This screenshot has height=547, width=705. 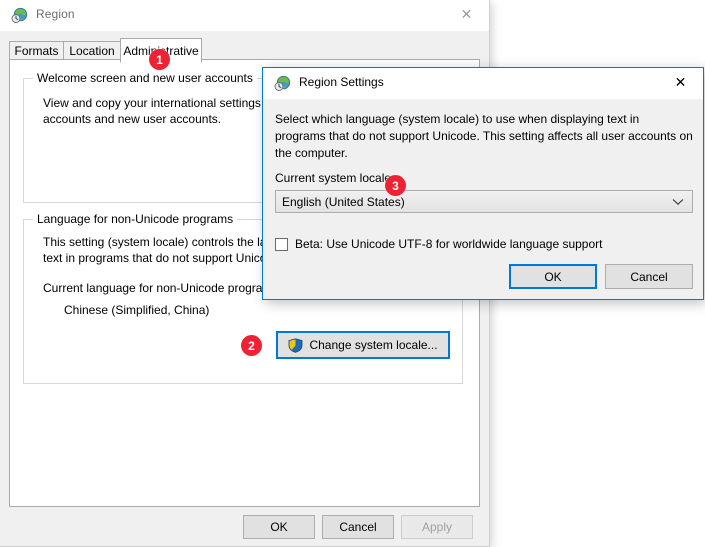 What do you see at coordinates (156, 288) in the screenshot?
I see `current-language-label: Current language for non-Unicode progran` at bounding box center [156, 288].